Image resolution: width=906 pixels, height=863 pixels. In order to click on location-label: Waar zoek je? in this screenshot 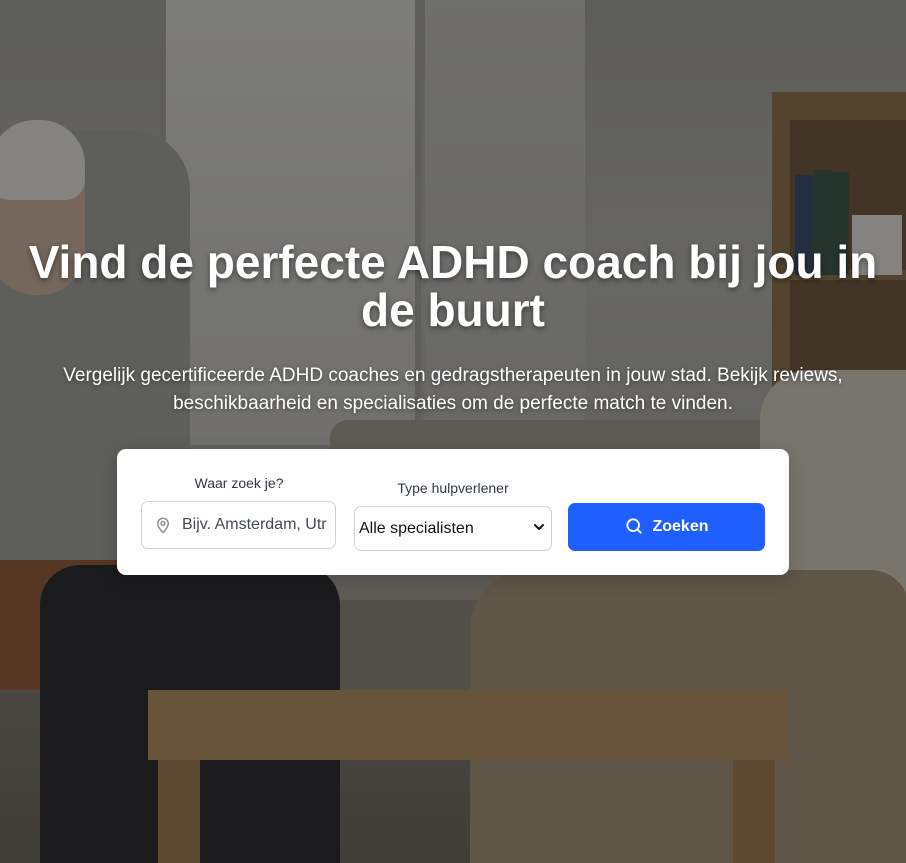, I will do `click(239, 483)`.